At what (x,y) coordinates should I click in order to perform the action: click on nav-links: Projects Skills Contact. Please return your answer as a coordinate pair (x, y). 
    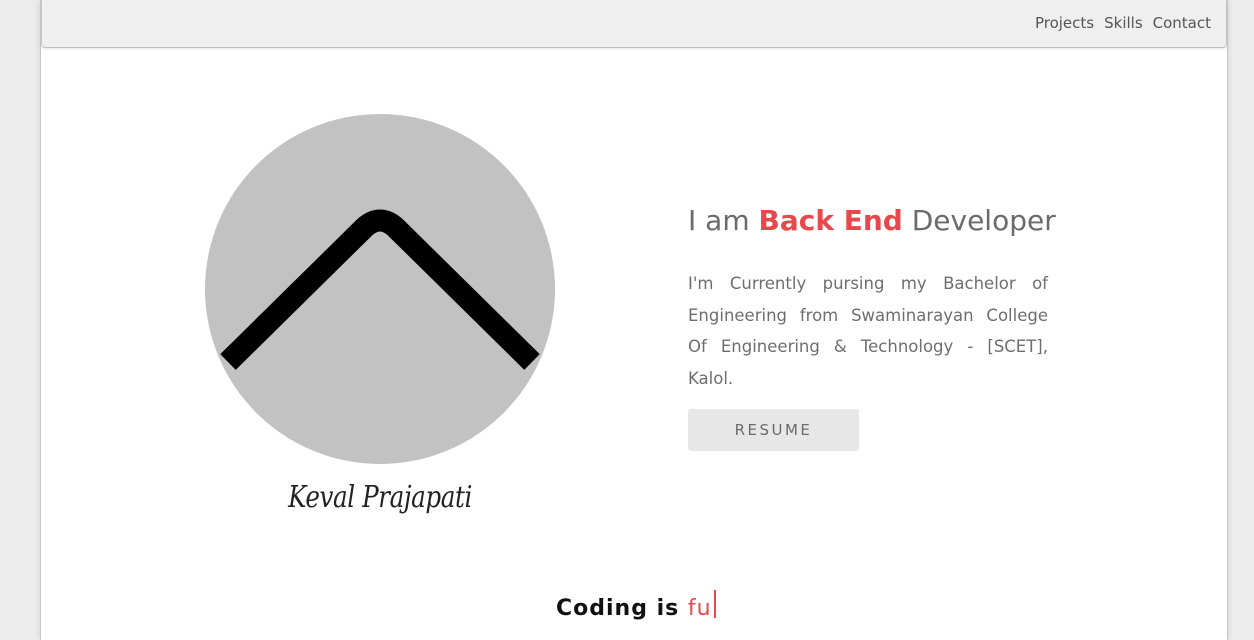
    Looking at the image, I should click on (1123, 23).